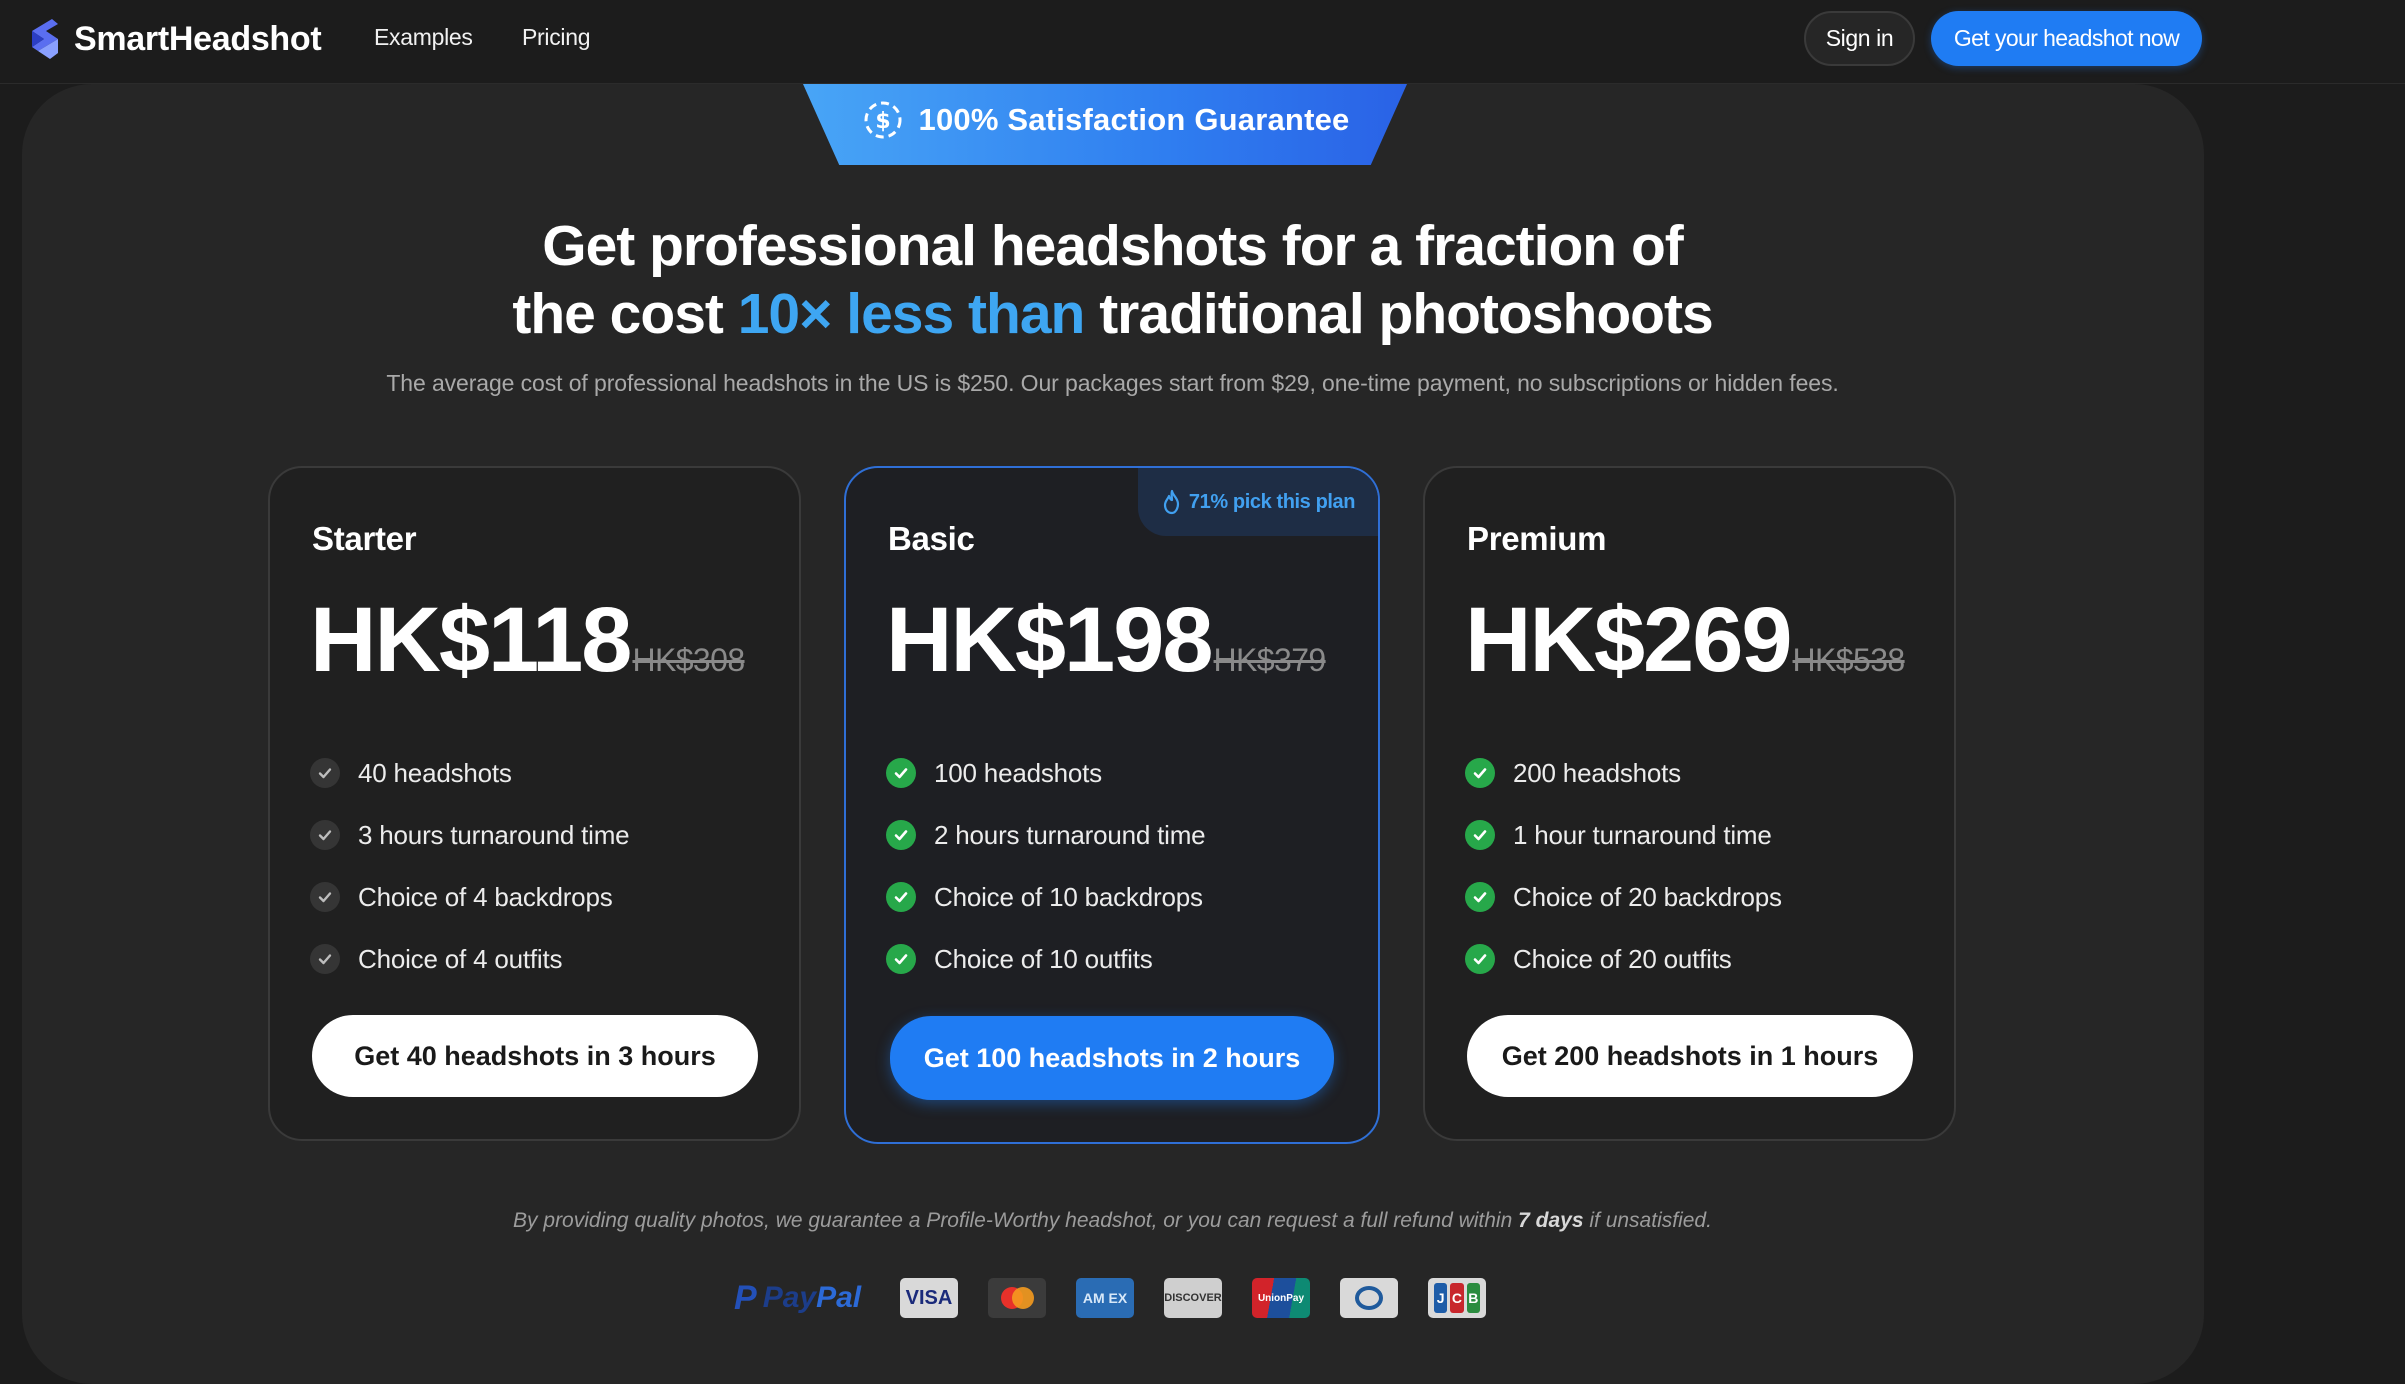  Describe the element at coordinates (1270, 660) in the screenshot. I see `plan-original-price: HK$379` at that location.